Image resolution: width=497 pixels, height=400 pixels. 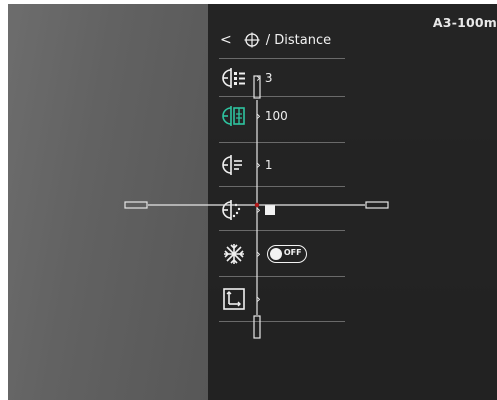 What do you see at coordinates (276, 116) in the screenshot?
I see `menu-item-value: 100` at bounding box center [276, 116].